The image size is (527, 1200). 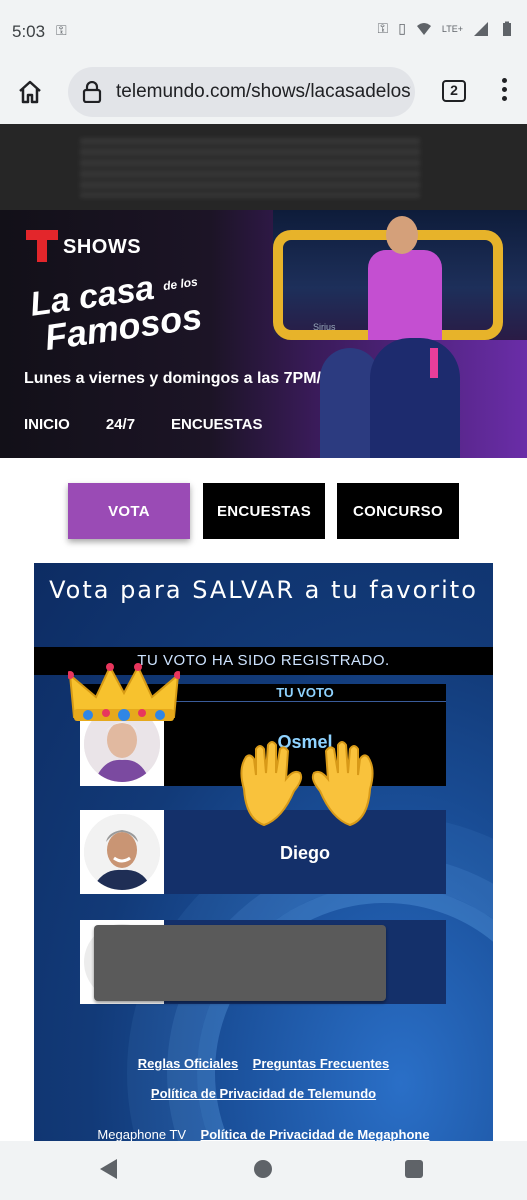 What do you see at coordinates (383, 28) in the screenshot?
I see `vpn-key-icon: ⚿` at bounding box center [383, 28].